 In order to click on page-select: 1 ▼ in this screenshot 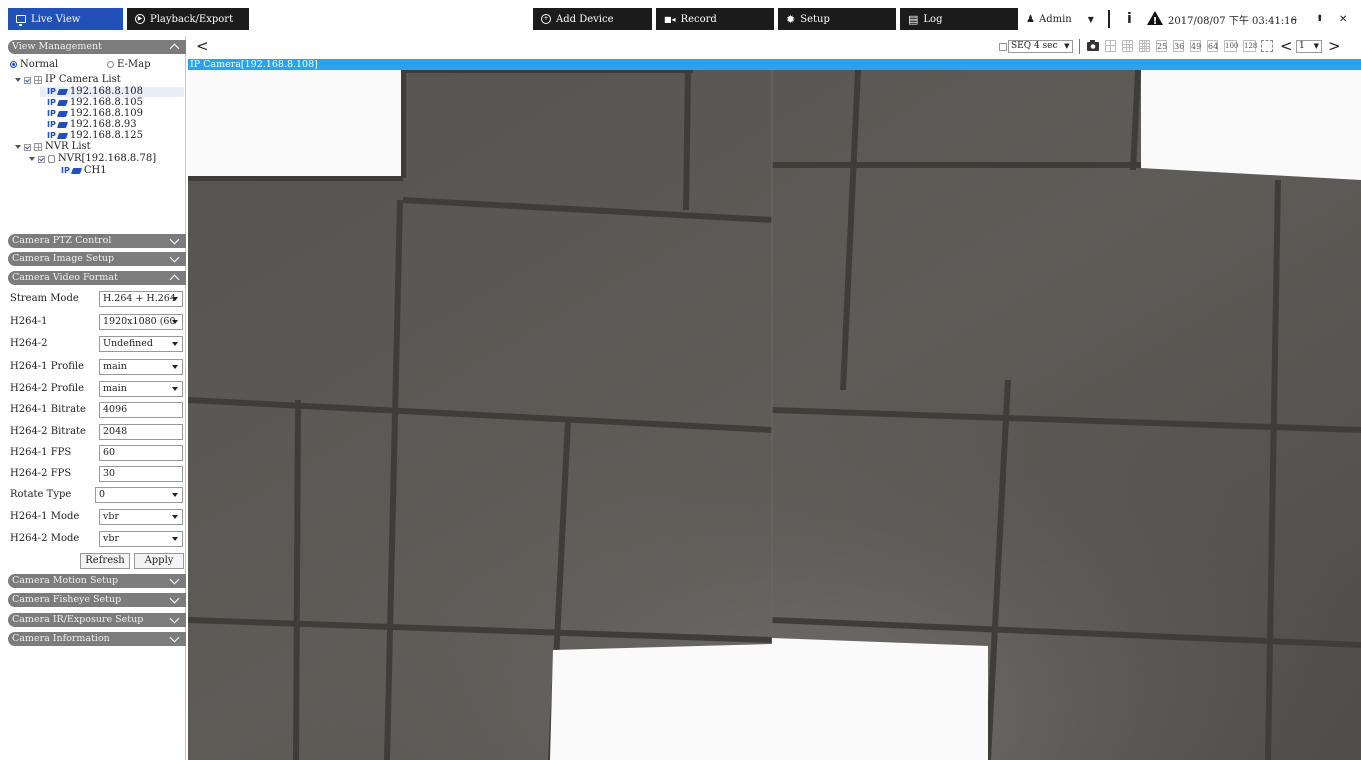, I will do `click(1309, 46)`.